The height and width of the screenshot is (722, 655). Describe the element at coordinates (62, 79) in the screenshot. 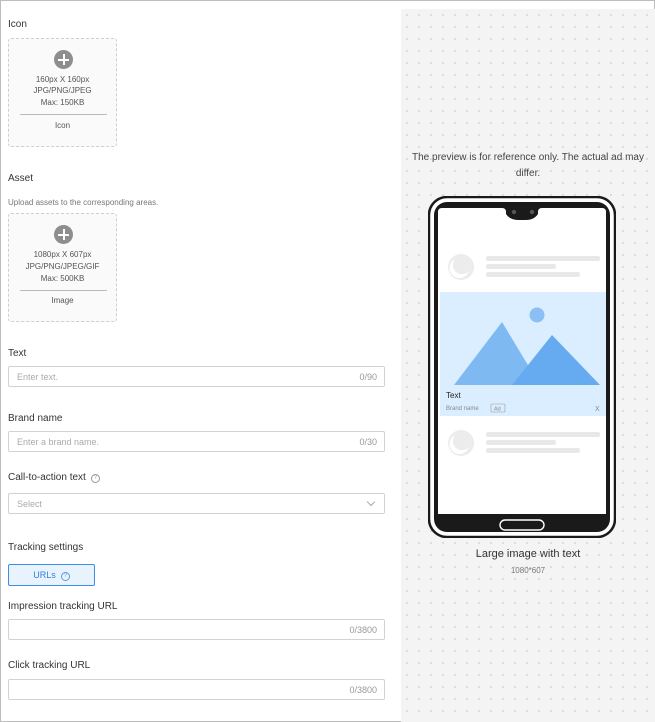

I see `icon-spec-size: 160px X 160px` at that location.